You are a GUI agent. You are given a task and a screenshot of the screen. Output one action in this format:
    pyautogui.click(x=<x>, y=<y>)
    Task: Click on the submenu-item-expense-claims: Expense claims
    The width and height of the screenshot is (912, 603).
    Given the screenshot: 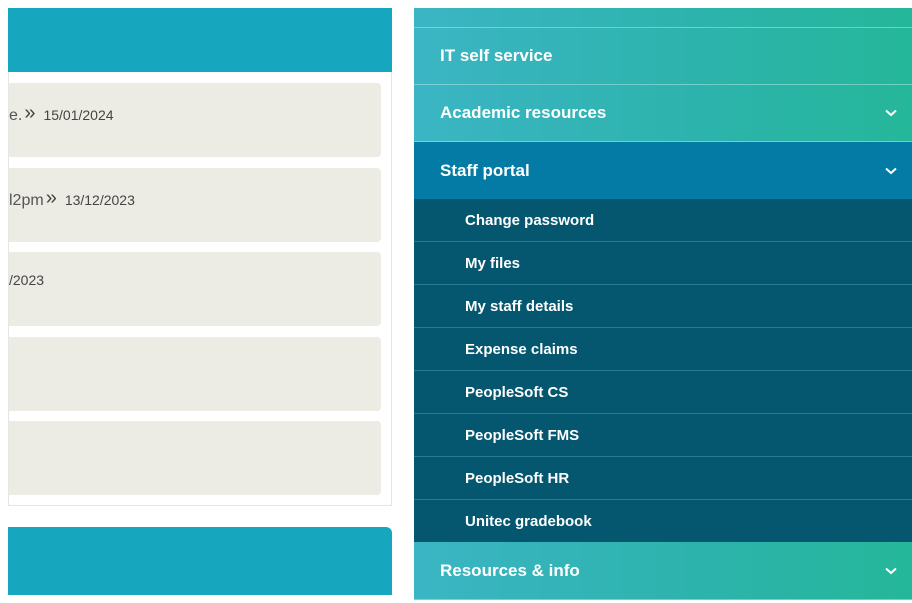 What is the action you would take?
    pyautogui.click(x=663, y=349)
    